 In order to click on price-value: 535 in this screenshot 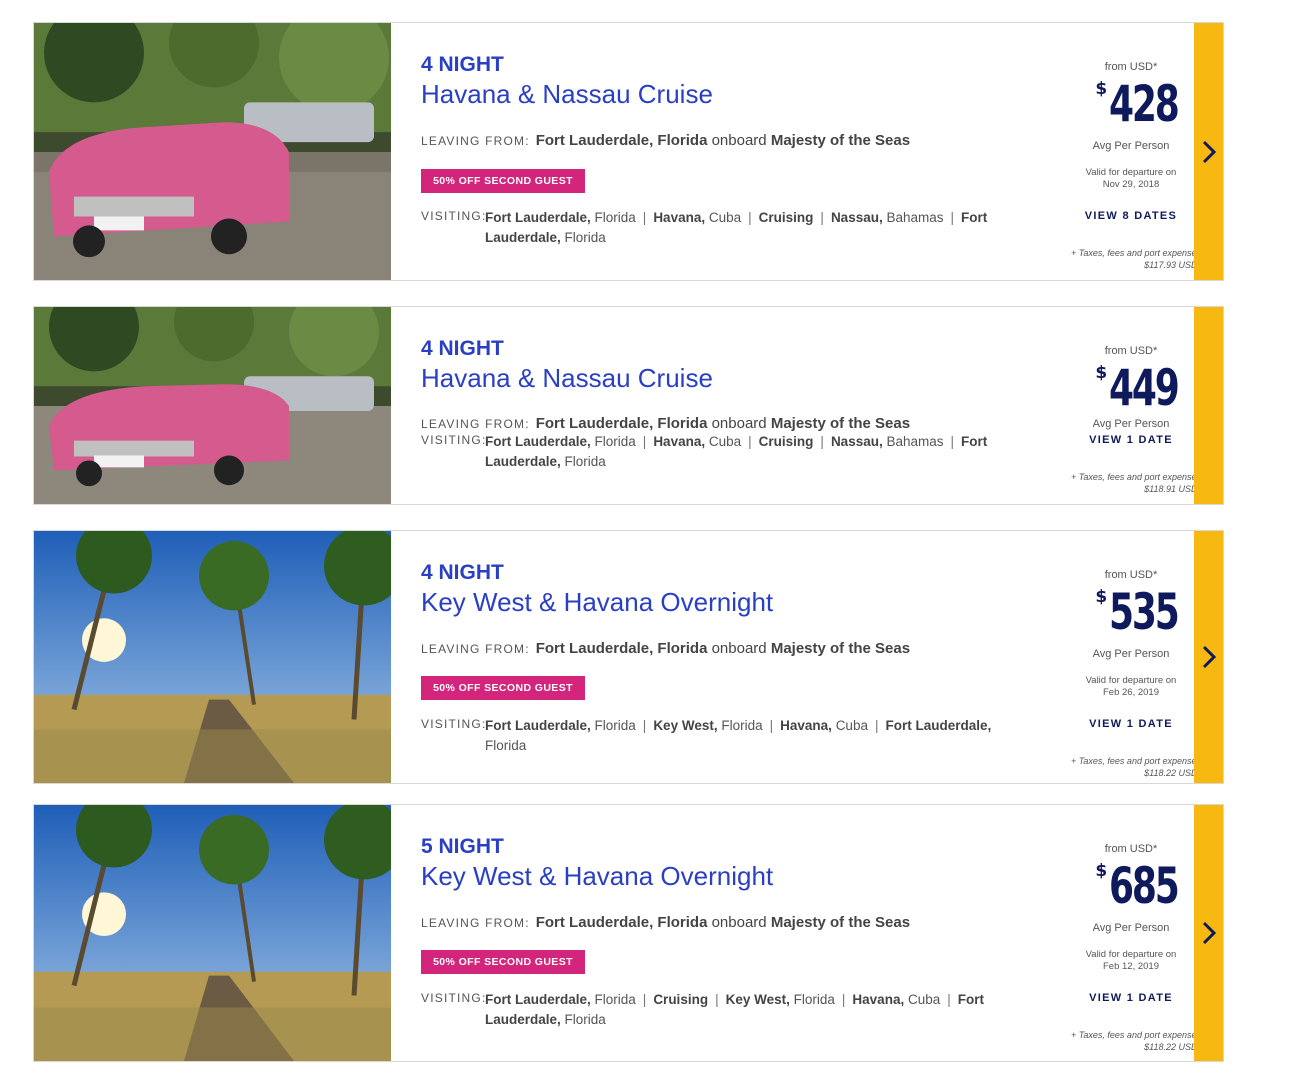, I will do `click(1144, 612)`.